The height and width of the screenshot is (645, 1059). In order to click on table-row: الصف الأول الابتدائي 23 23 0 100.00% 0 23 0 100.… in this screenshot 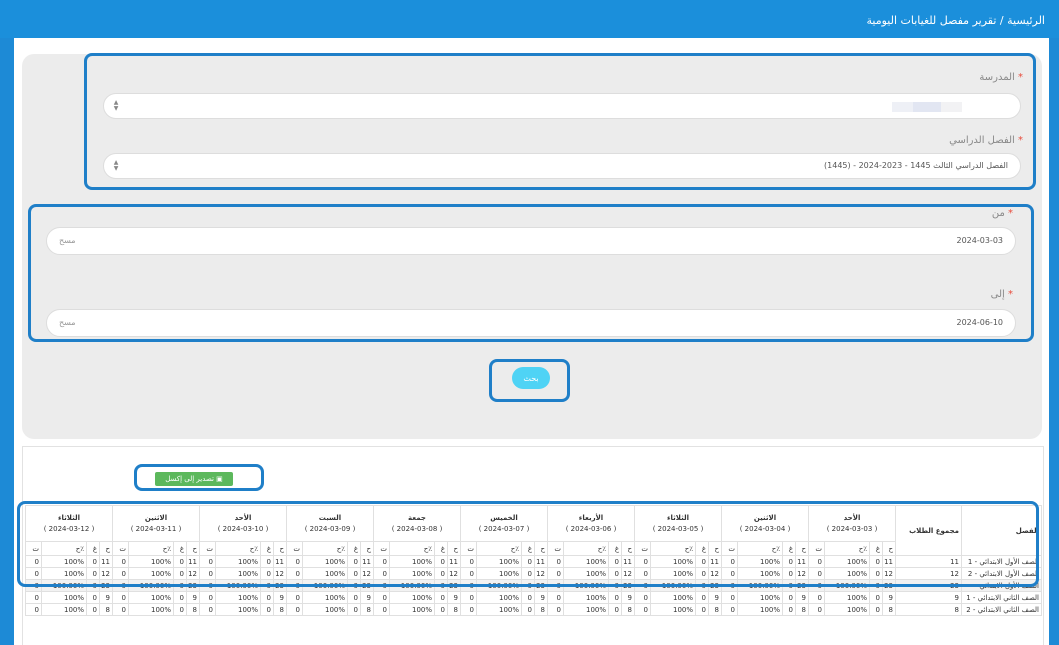, I will do `click(533, 585)`.